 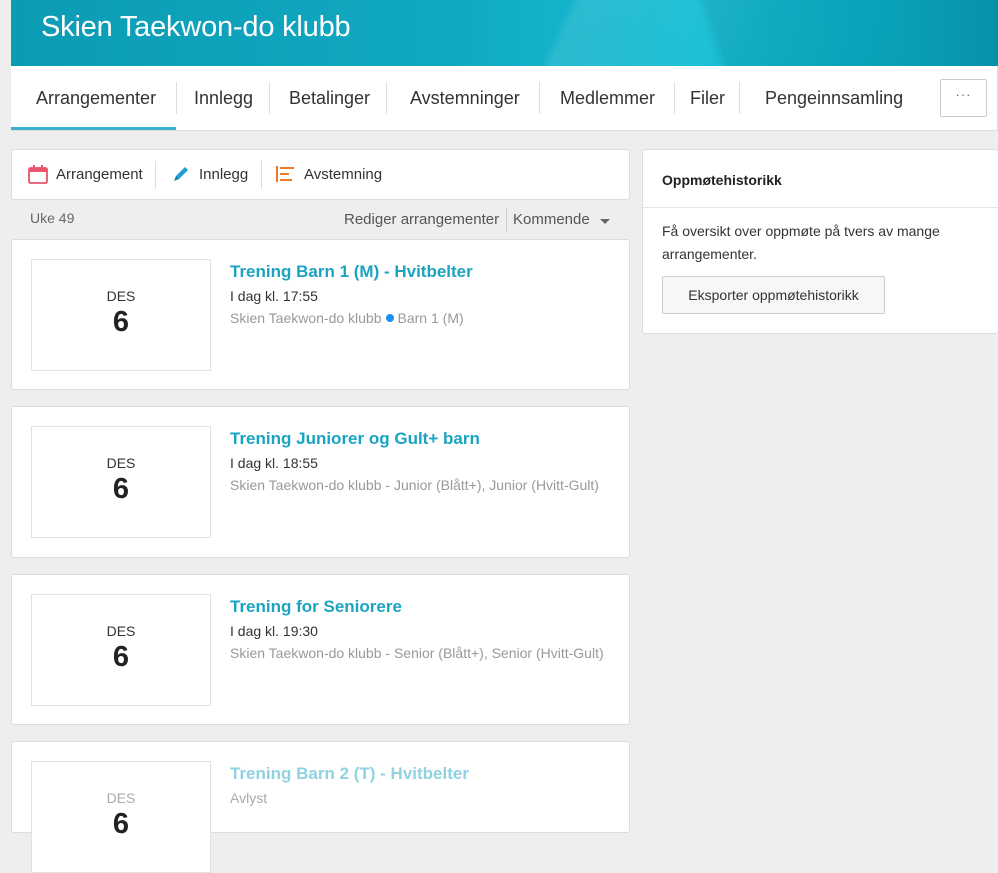 I want to click on new-avstemning-button: Avstemning, so click(x=329, y=174).